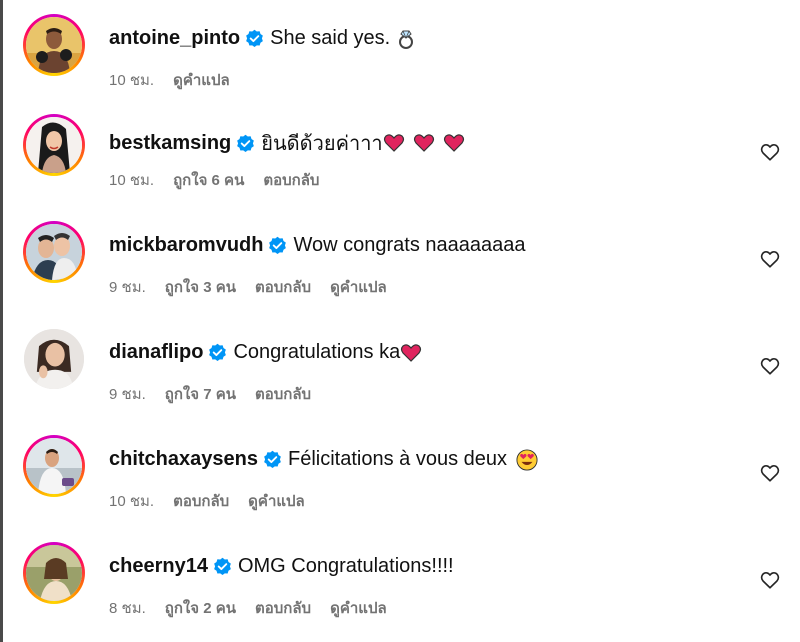 The image size is (800, 642). Describe the element at coordinates (127, 608) in the screenshot. I see `comment-time: 8 ชม.` at that location.